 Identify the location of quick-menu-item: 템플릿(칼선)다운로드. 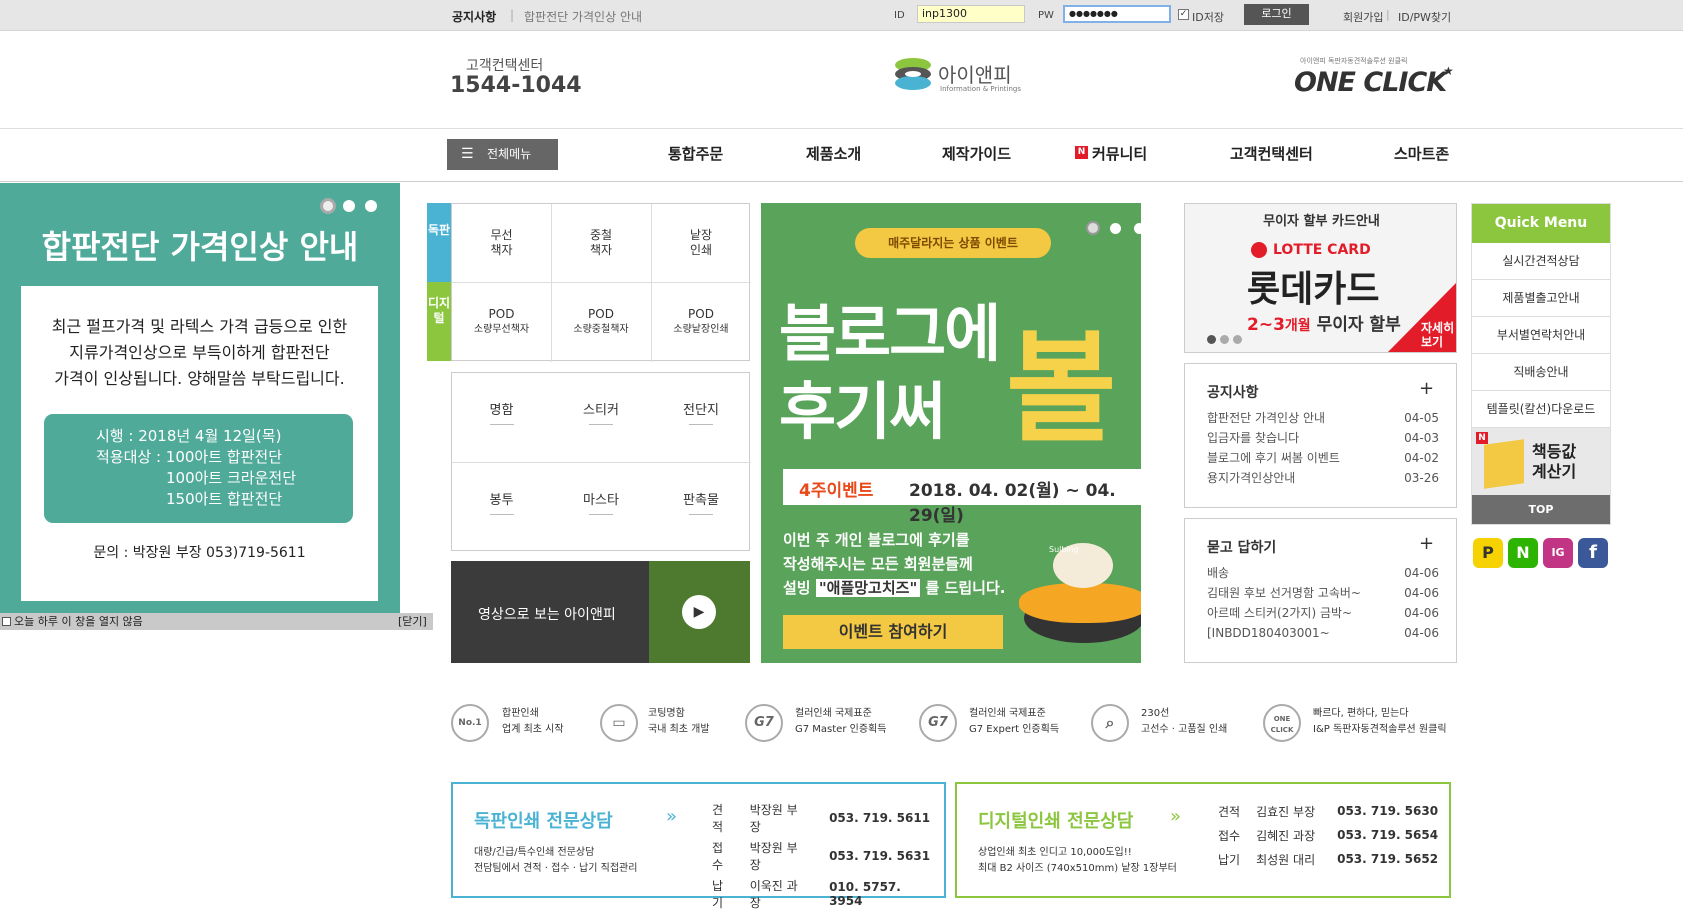
(1541, 409).